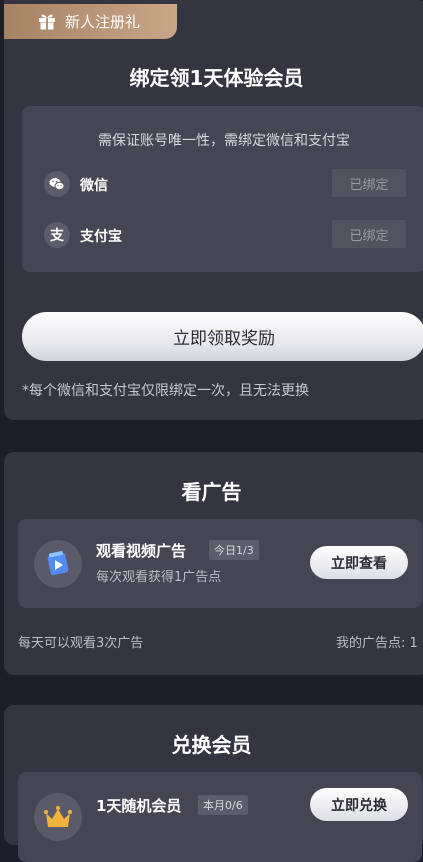 The width and height of the screenshot is (423, 862). I want to click on bind-section-title: 绑定领1天体验会员, so click(216, 78).